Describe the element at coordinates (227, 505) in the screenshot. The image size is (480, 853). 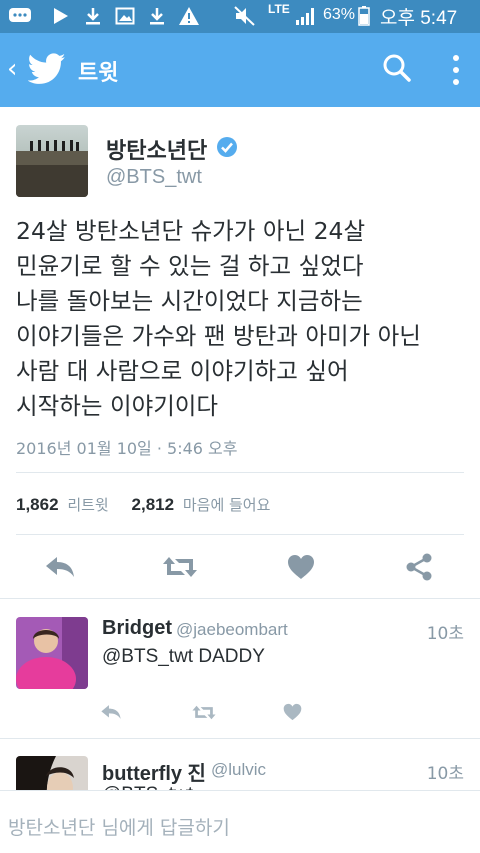
I see `like-label: 마음에 들어요` at that location.